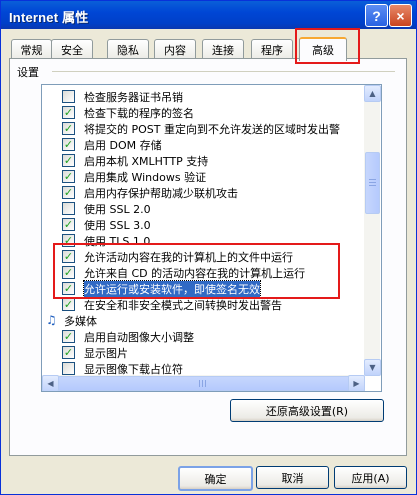 This screenshot has height=495, width=417. Describe the element at coordinates (202, 224) in the screenshot. I see `setting-row: ✓ 使用 SSL 3.0` at that location.